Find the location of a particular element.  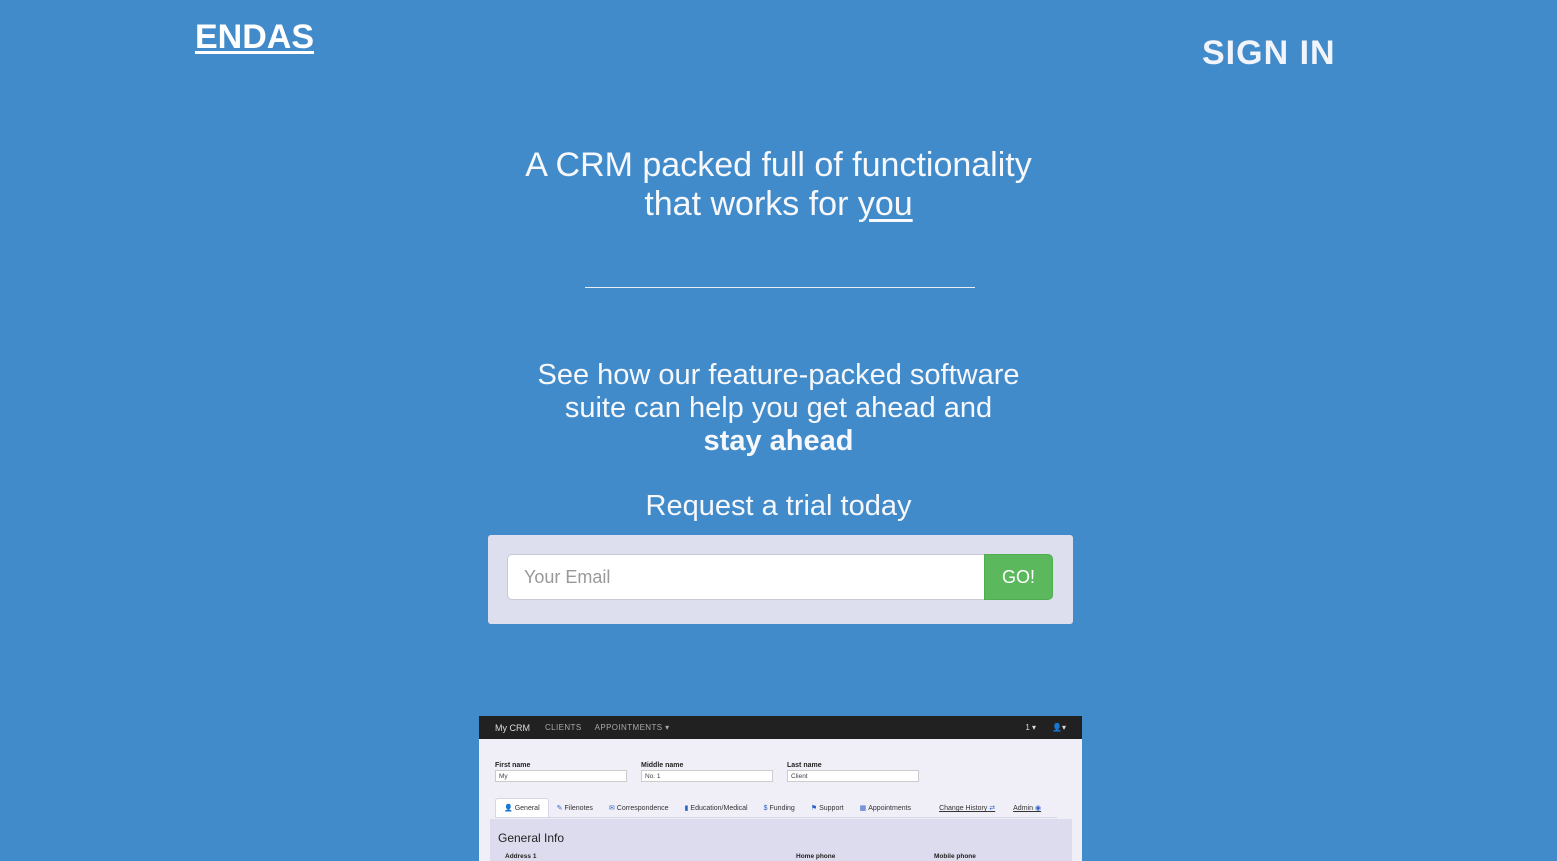

preview-user-menu: 👤▾ is located at coordinates (1059, 727).